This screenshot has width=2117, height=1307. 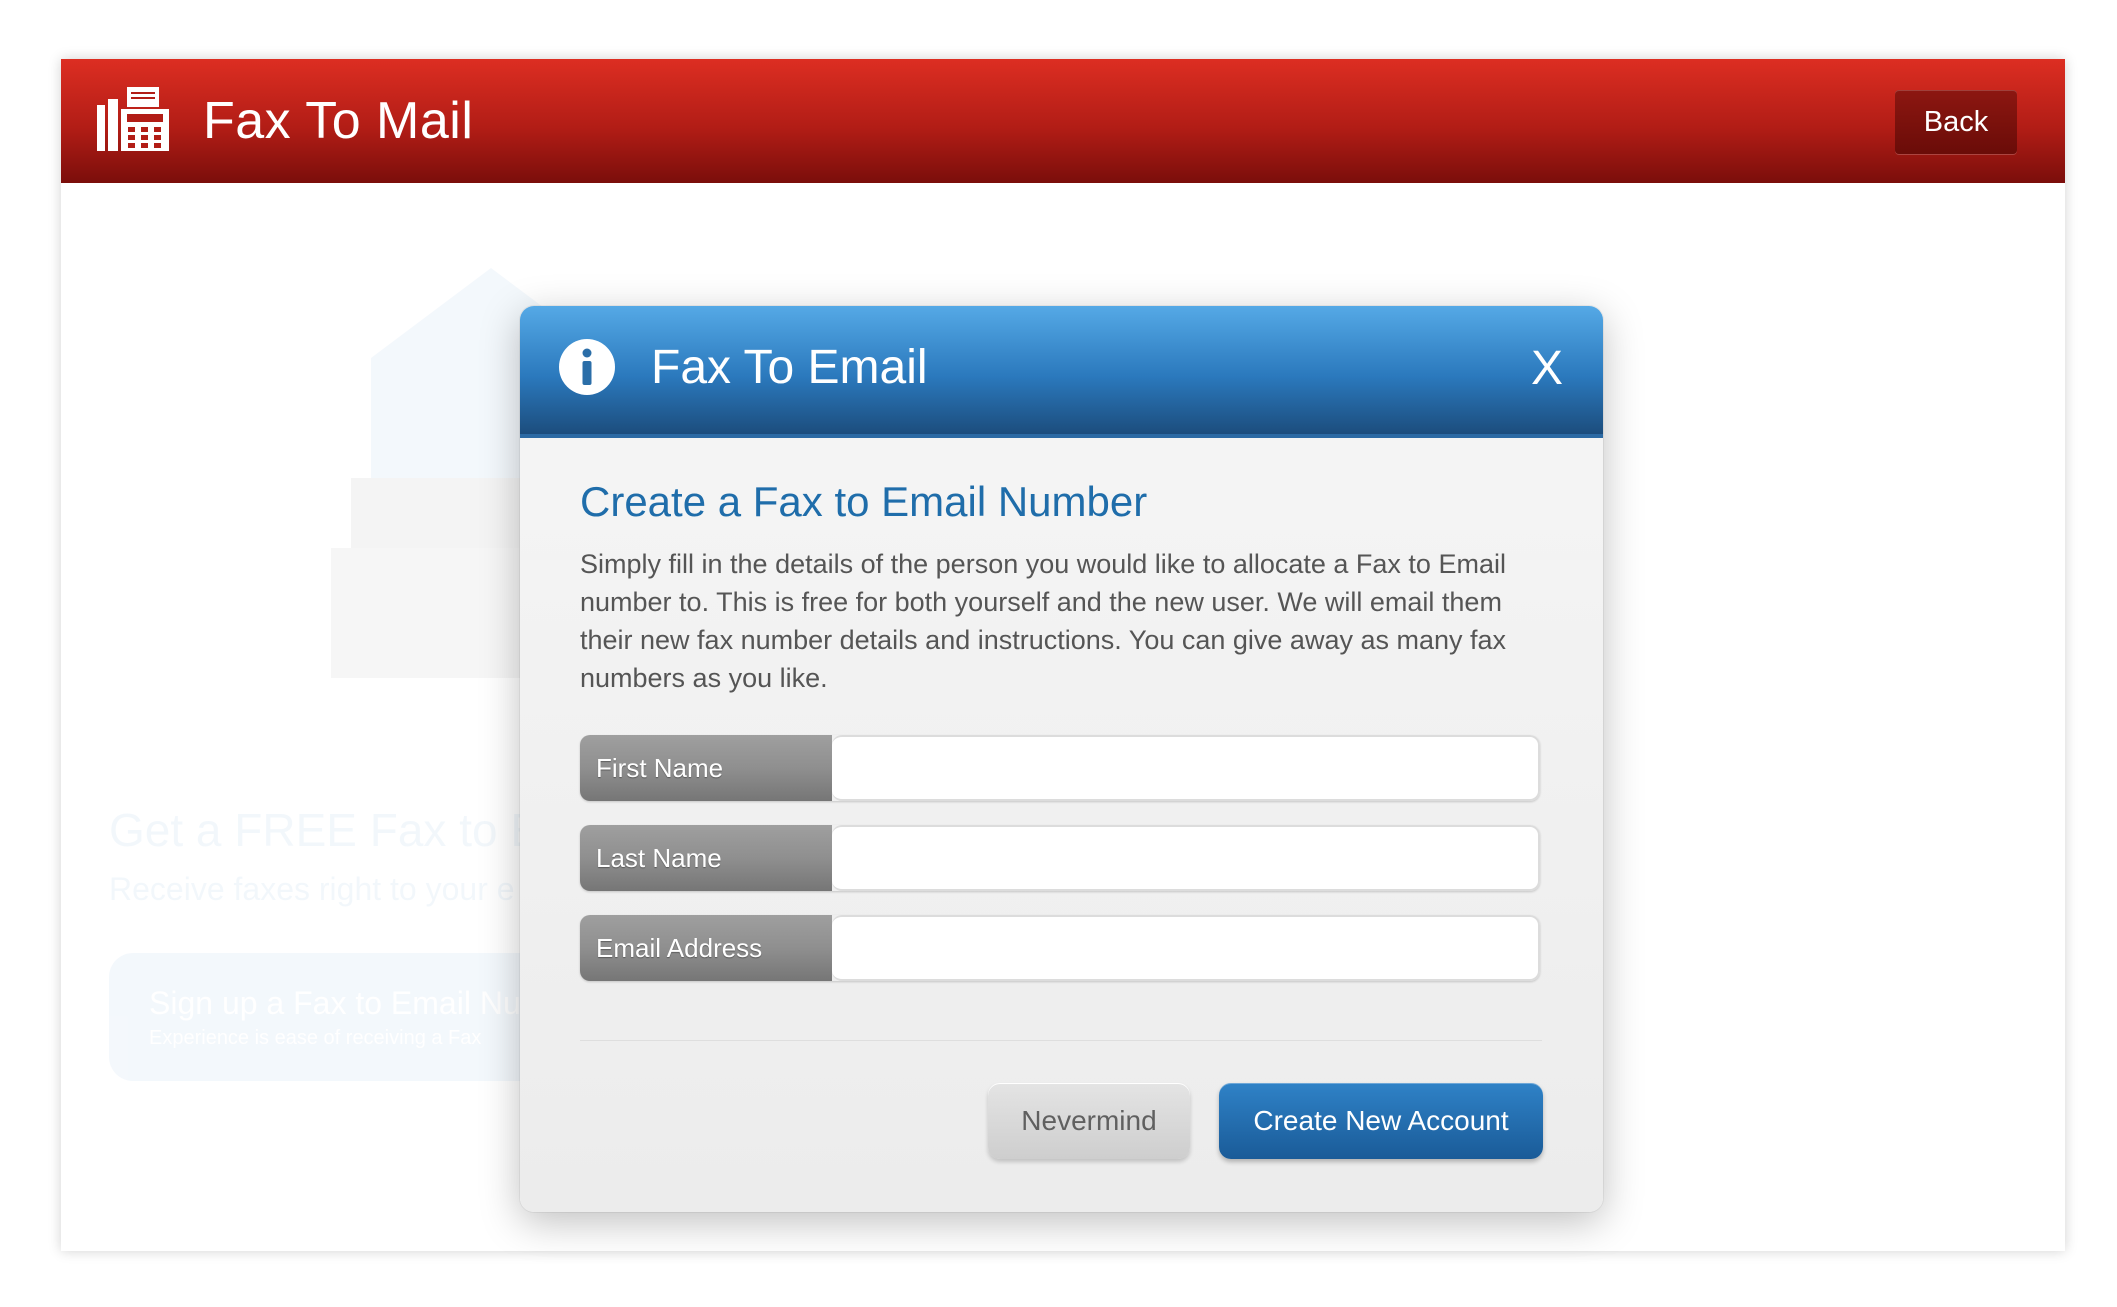 What do you see at coordinates (706, 858) in the screenshot?
I see `last-name-label: Last Name` at bounding box center [706, 858].